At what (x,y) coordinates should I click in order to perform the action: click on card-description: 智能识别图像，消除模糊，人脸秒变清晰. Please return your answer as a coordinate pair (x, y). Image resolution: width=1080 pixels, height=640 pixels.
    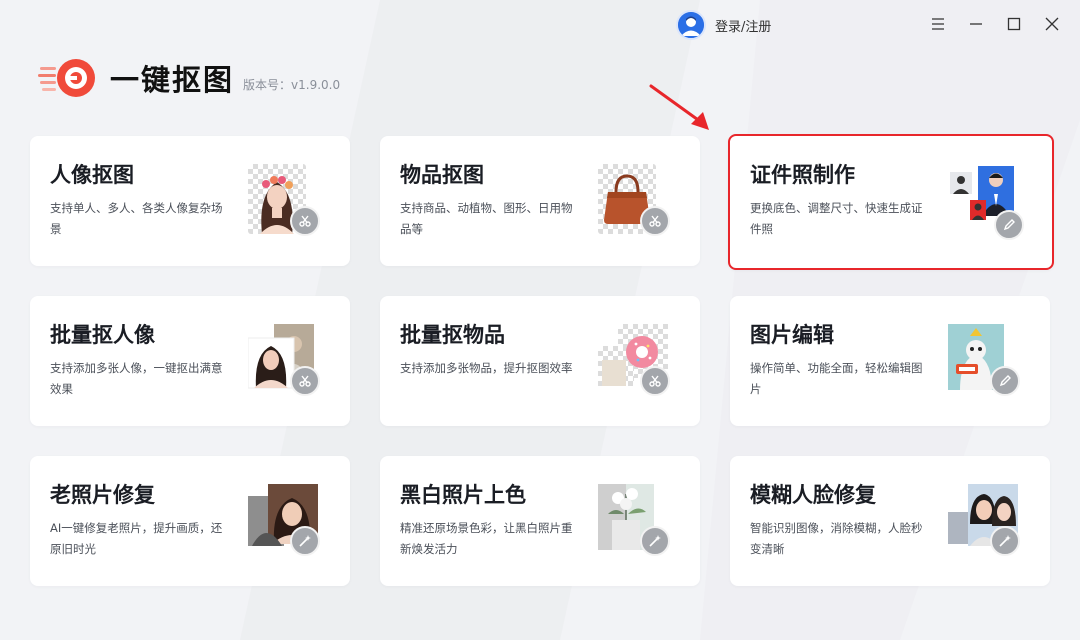
    Looking at the image, I should click on (836, 538).